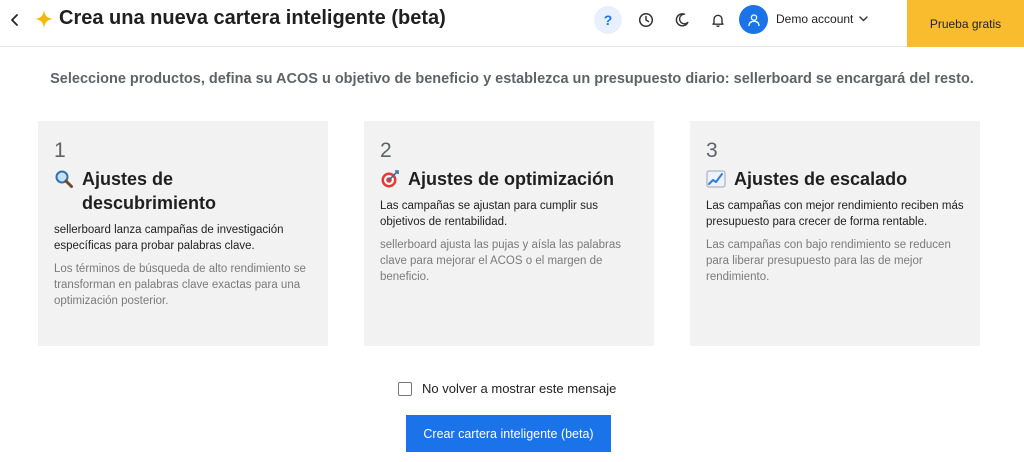  I want to click on create-smart-portfolio-button: Crear cartera inteligente (beta), so click(508, 433).